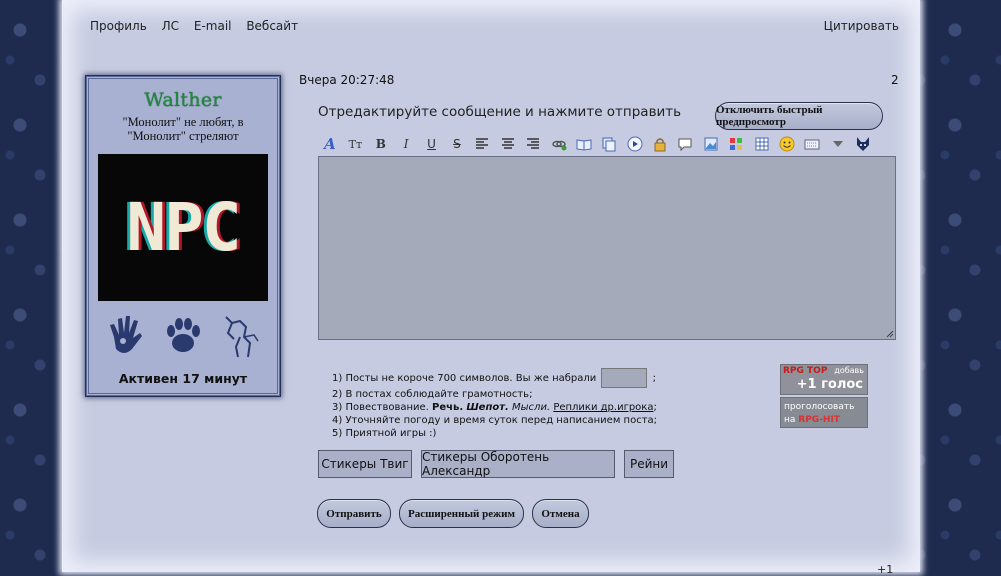 Image resolution: width=1001 pixels, height=576 pixels. Describe the element at coordinates (448, 407) in the screenshot. I see `rule-3-speech: Речь.` at that location.